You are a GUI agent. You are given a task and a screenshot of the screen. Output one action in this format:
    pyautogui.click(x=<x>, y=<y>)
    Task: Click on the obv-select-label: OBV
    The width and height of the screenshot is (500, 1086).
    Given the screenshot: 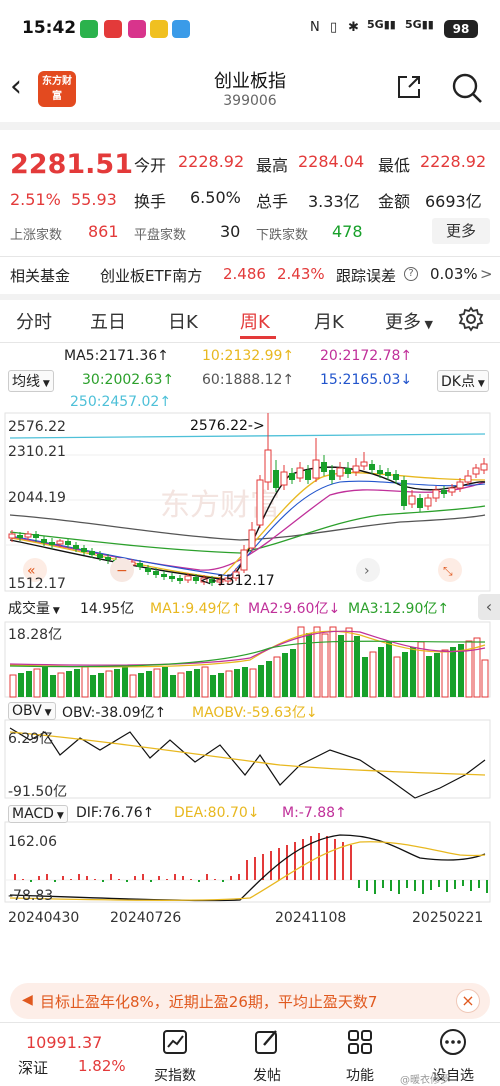 What is the action you would take?
    pyautogui.click(x=27, y=711)
    